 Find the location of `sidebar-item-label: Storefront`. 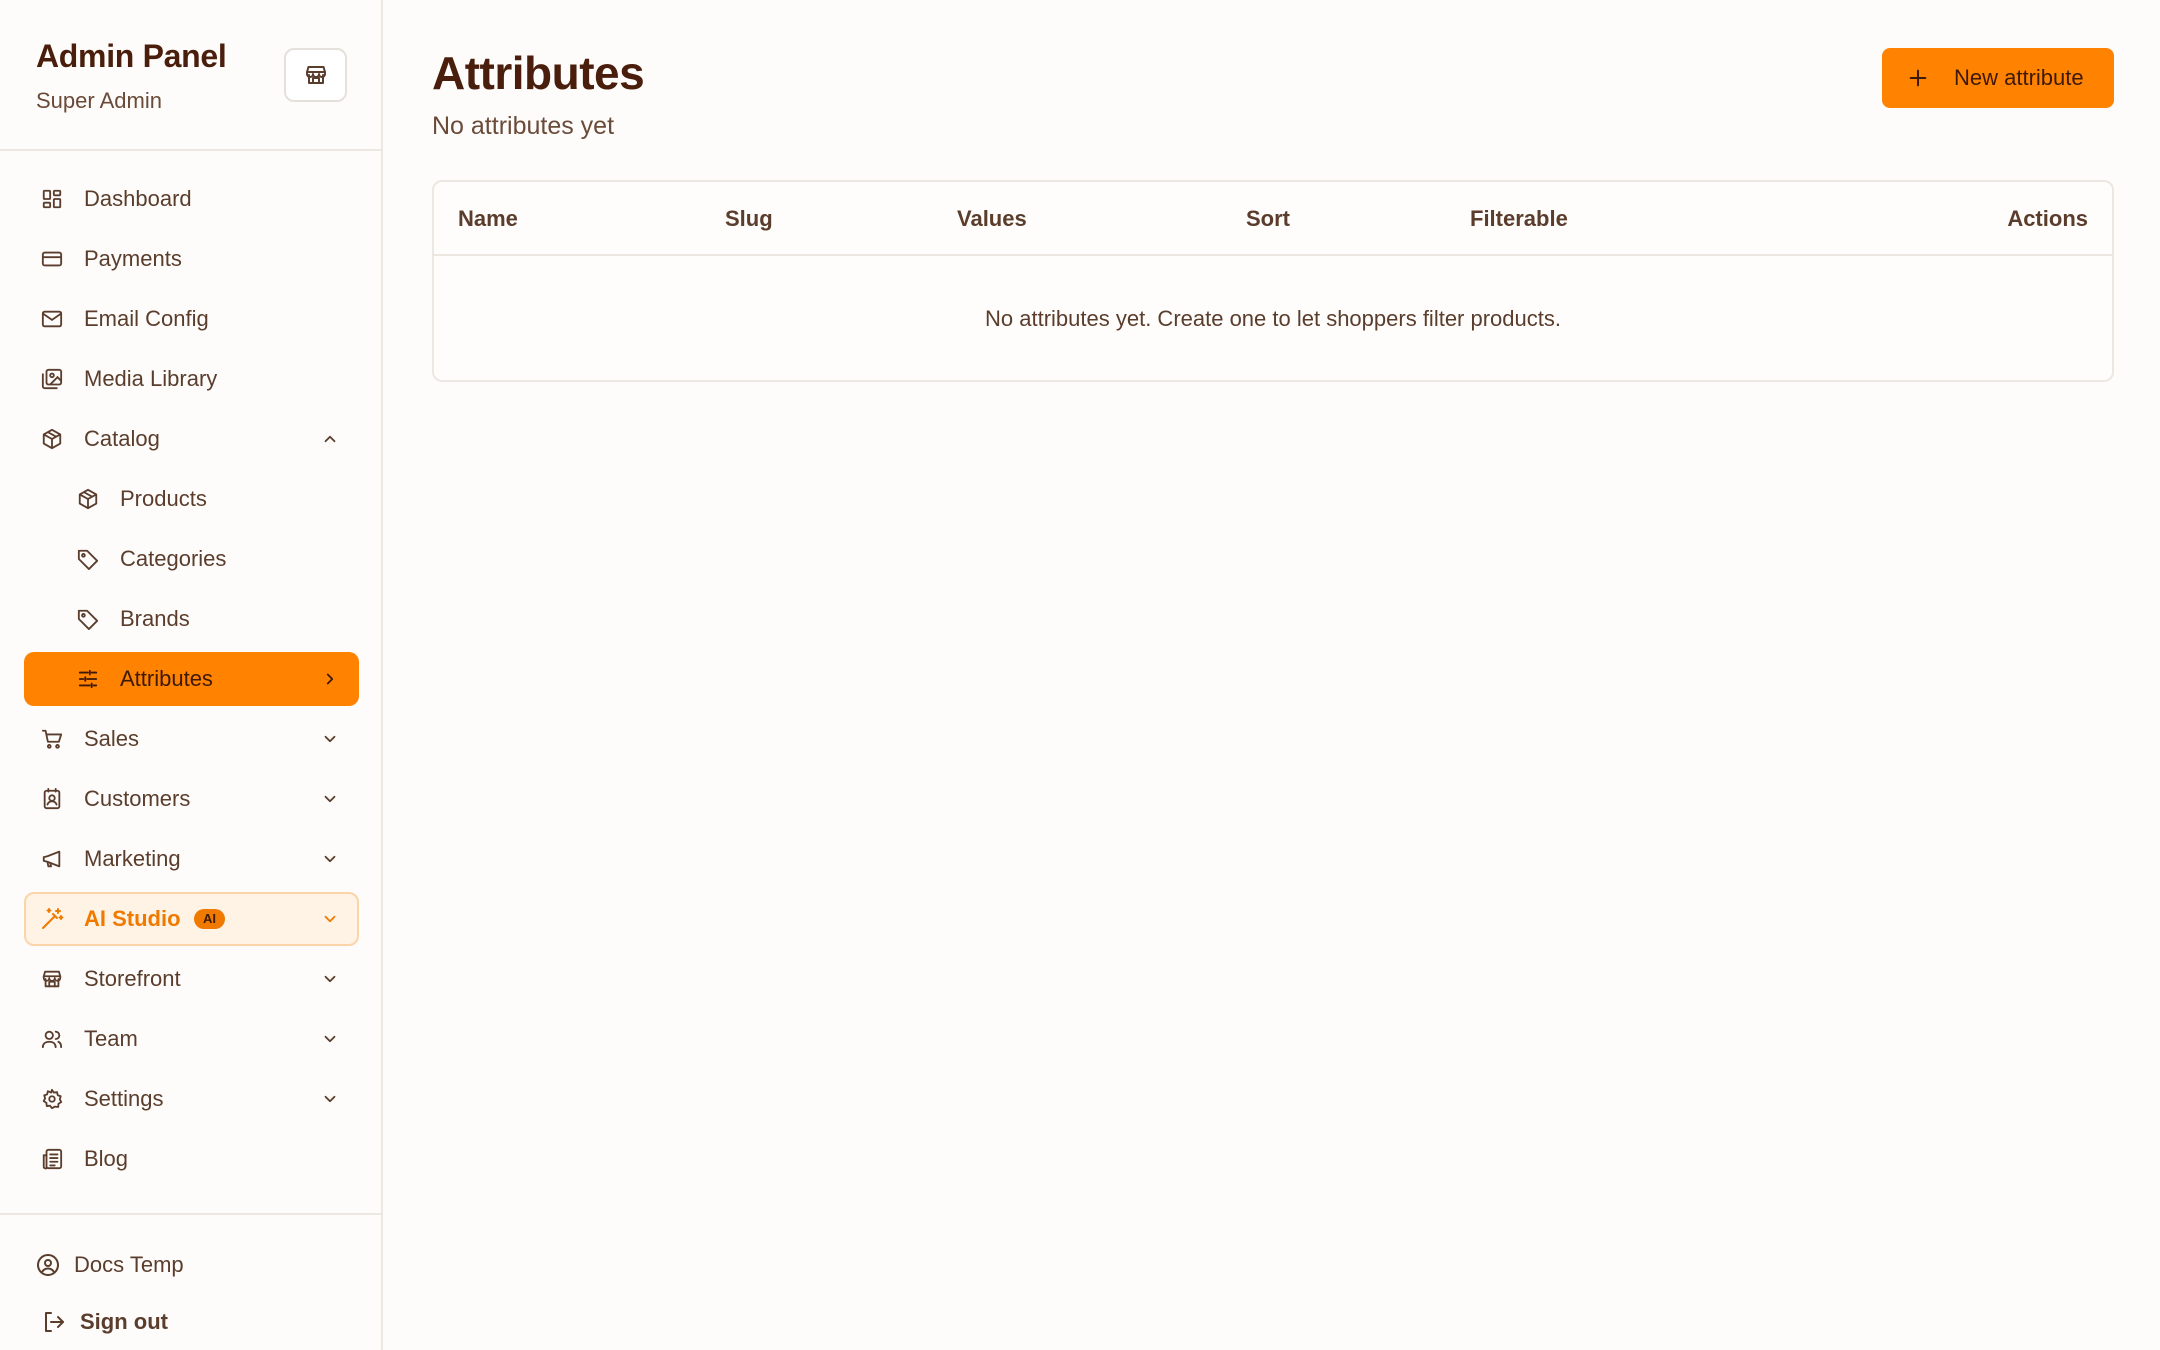

sidebar-item-label: Storefront is located at coordinates (132, 978).